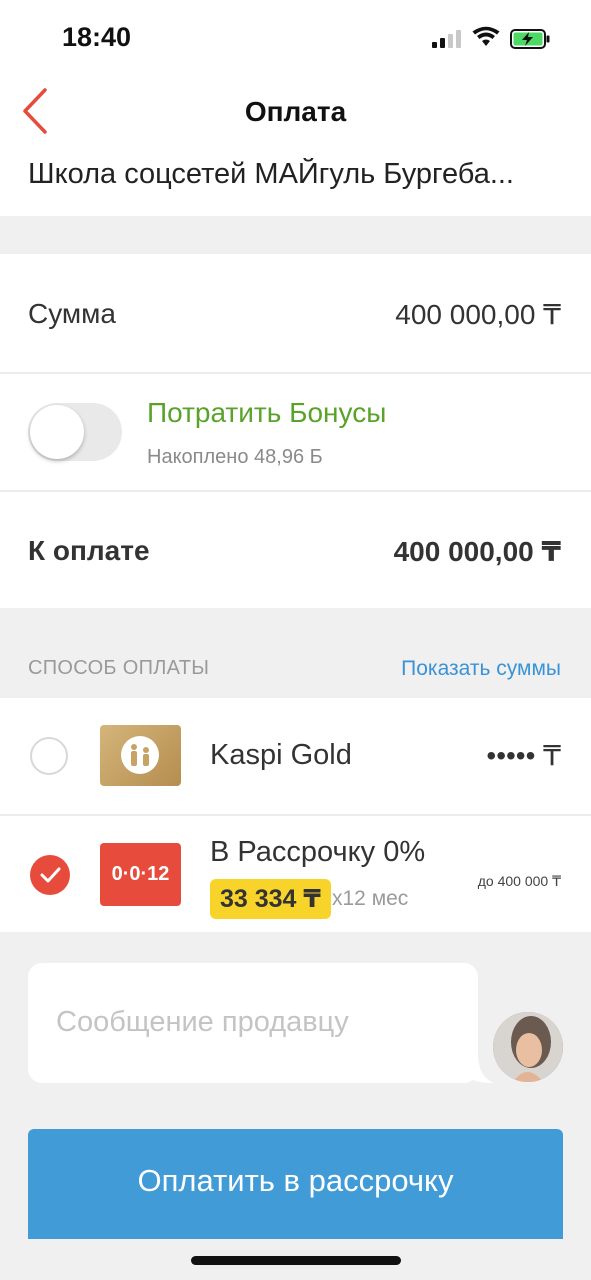 The width and height of the screenshot is (591, 1280). What do you see at coordinates (140, 874) in the screenshot?
I see `installment-card-icon: 0·0·12` at bounding box center [140, 874].